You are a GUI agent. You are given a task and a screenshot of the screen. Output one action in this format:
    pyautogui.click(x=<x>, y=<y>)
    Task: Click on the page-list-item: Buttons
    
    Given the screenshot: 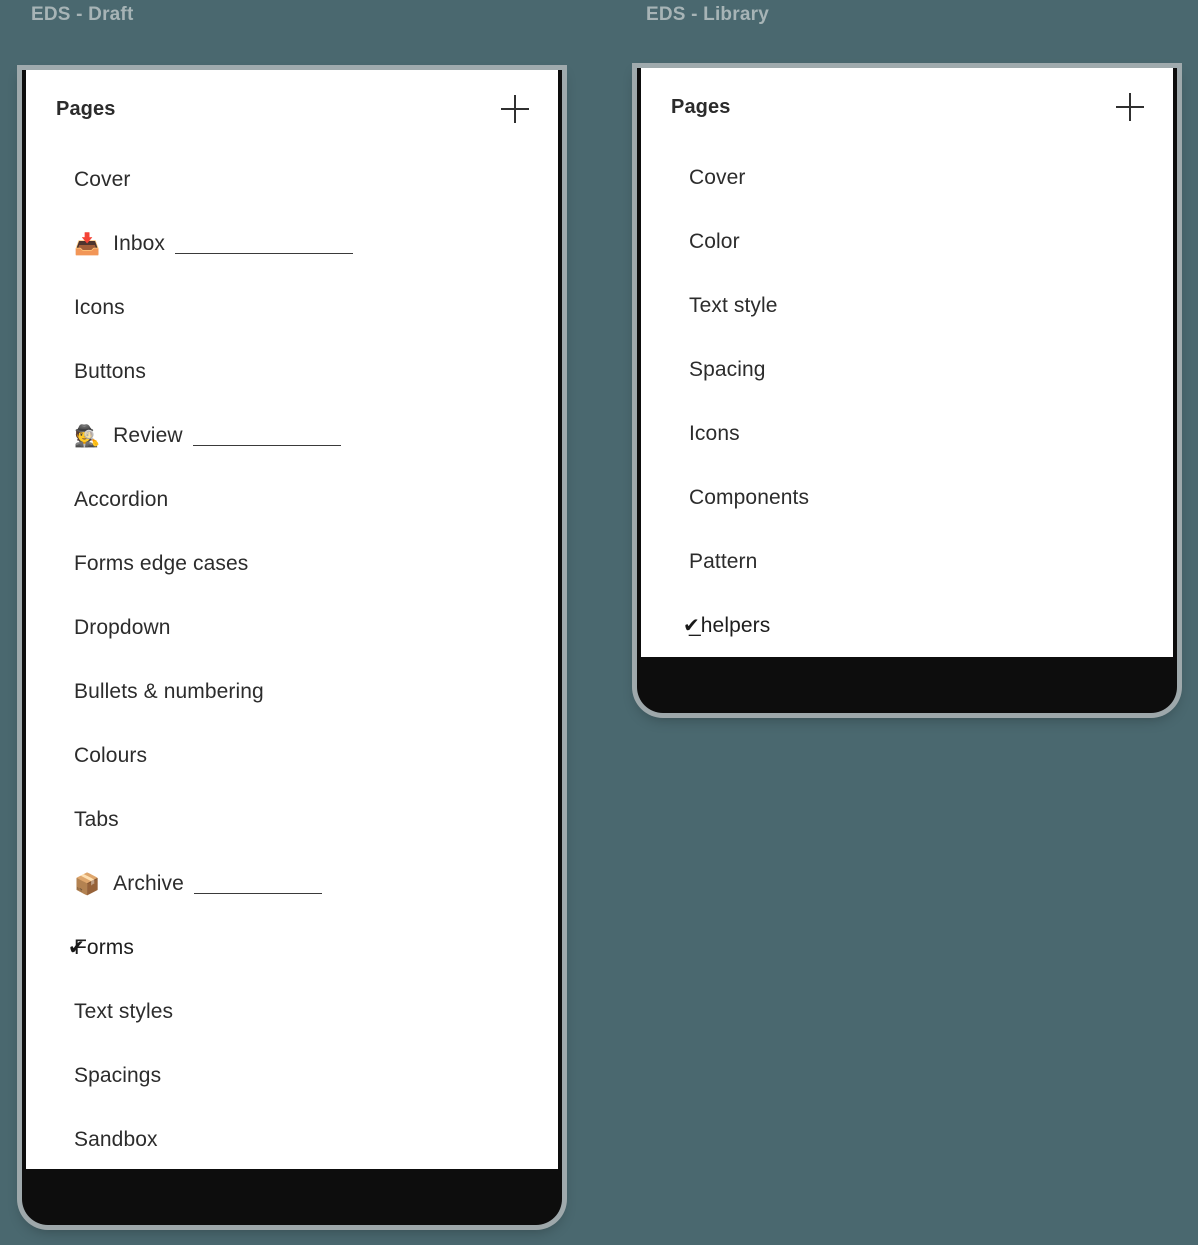 What is the action you would take?
    pyautogui.click(x=292, y=372)
    